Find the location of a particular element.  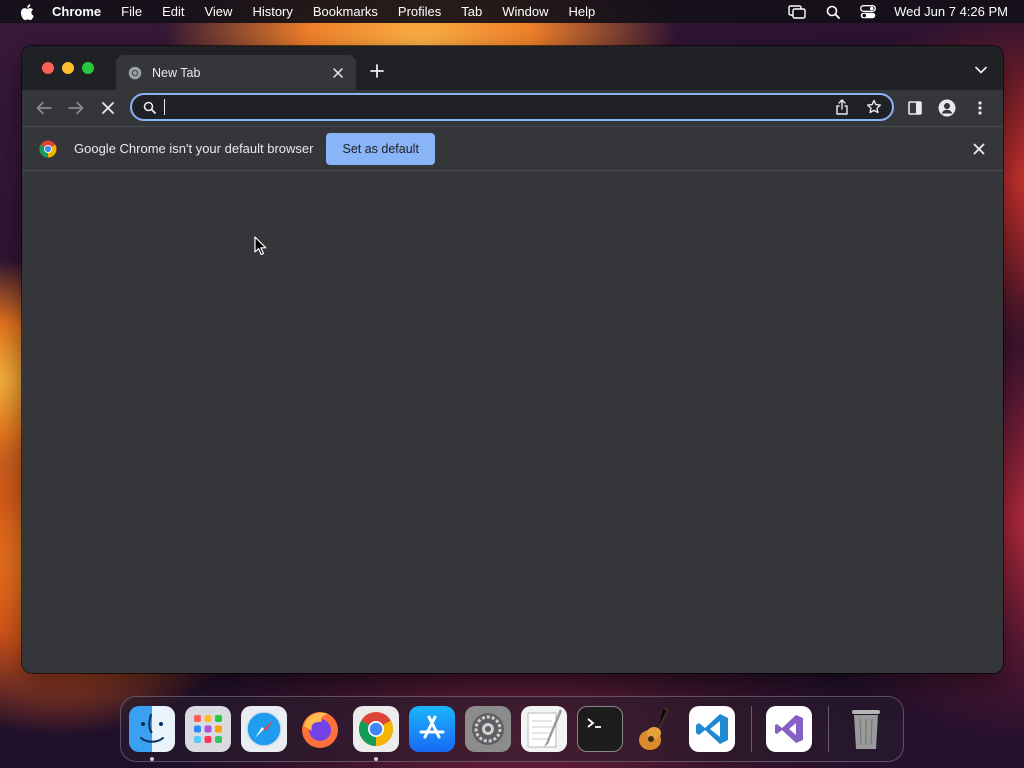

menu-app-name: Chrome is located at coordinates (76, 11).